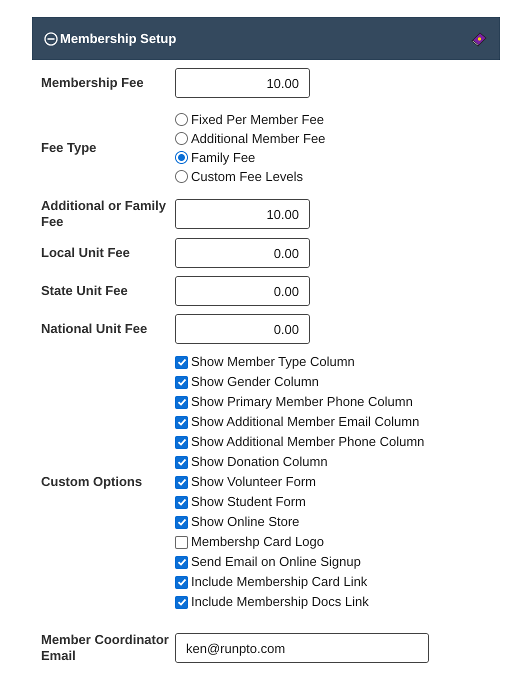  I want to click on option-label: Include Membership Card Link, so click(279, 582).